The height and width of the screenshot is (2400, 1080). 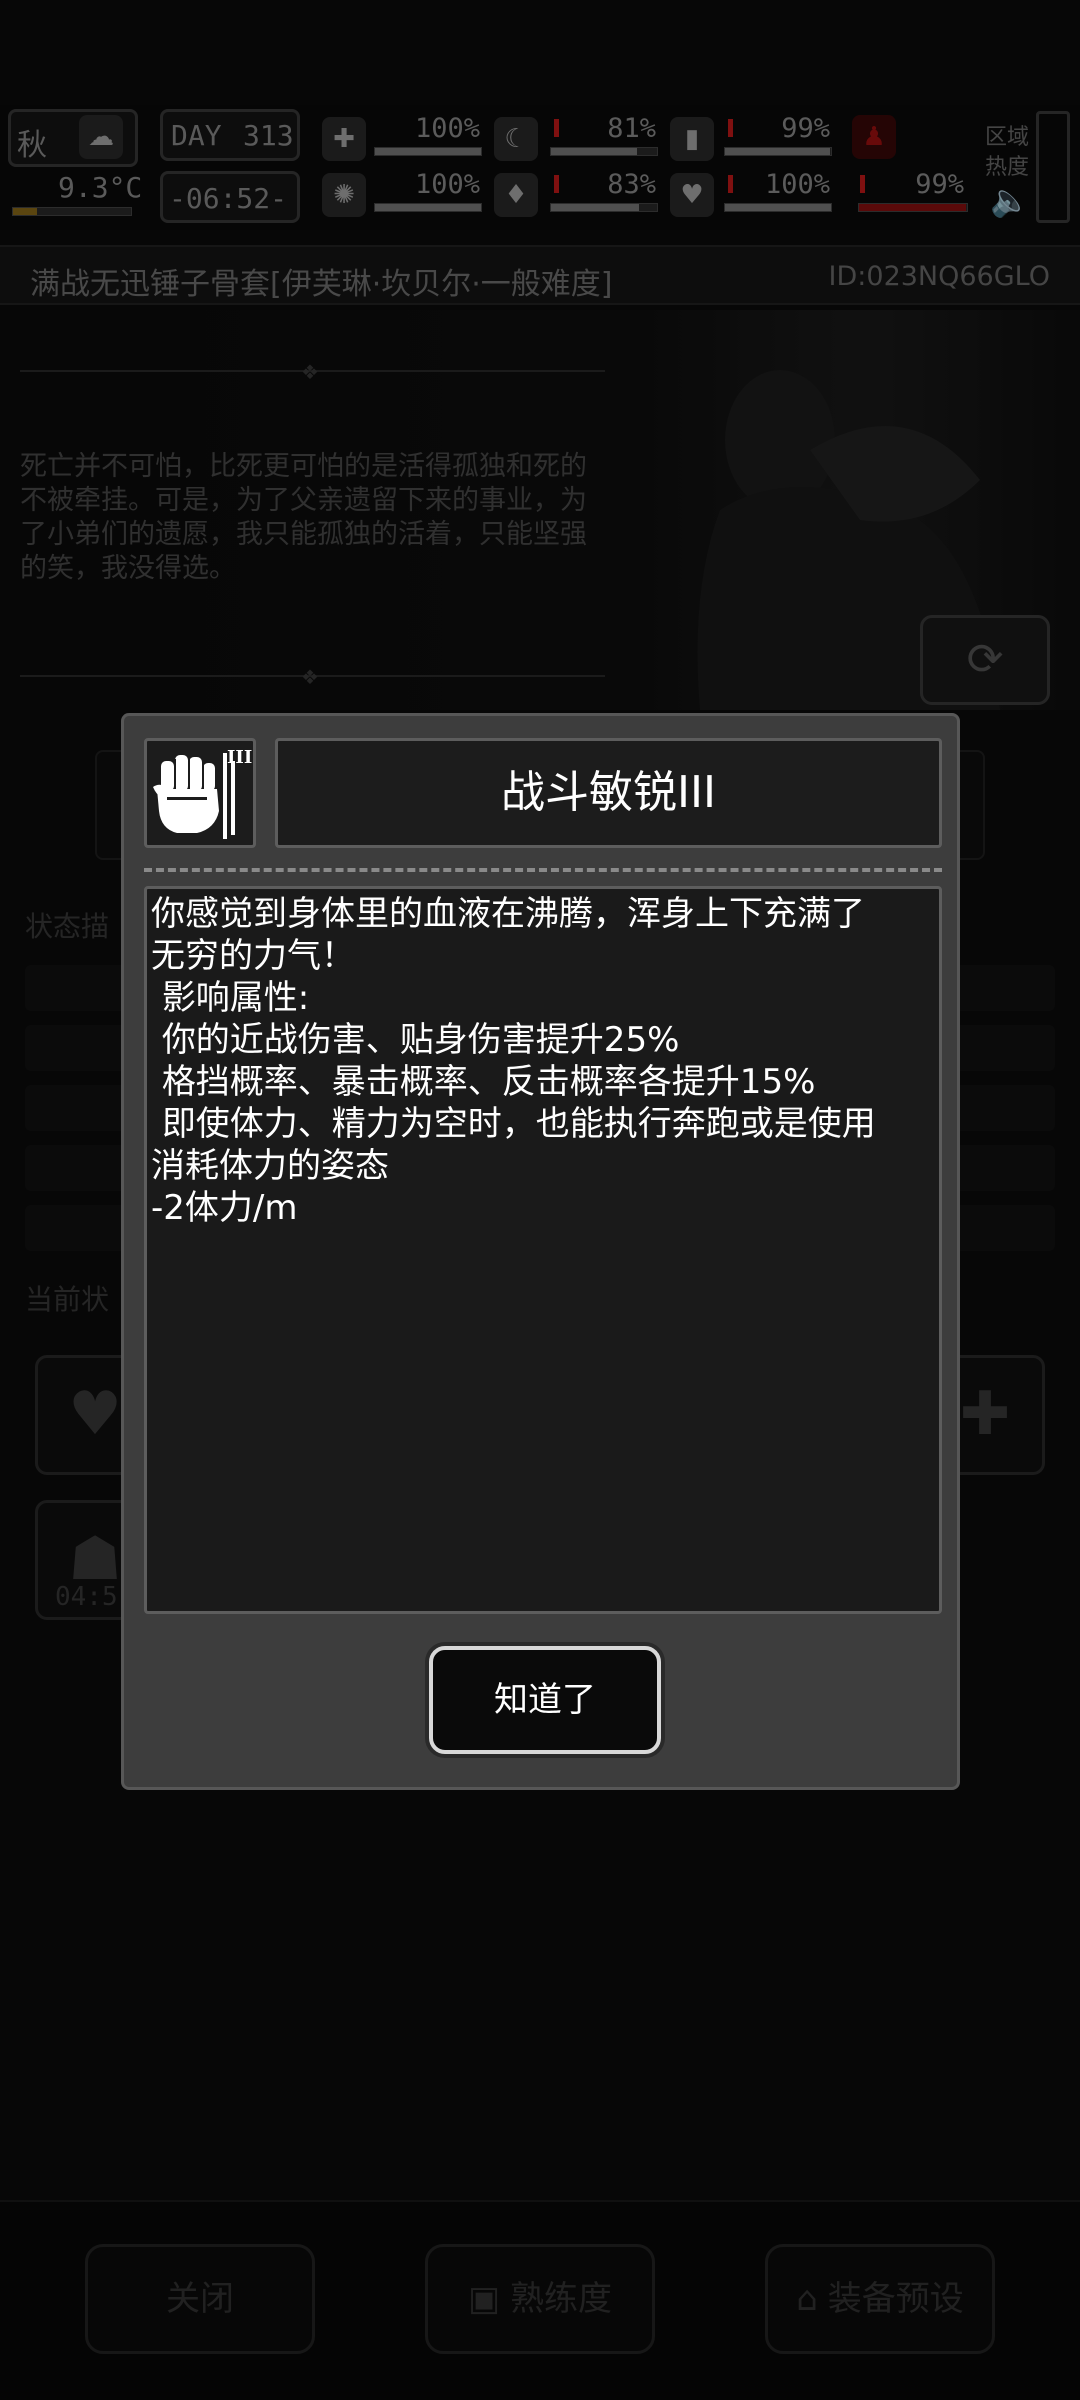 What do you see at coordinates (415, 1040) in the screenshot?
I see `description-line: 你的近战伤害、贴身伤害提升25%` at bounding box center [415, 1040].